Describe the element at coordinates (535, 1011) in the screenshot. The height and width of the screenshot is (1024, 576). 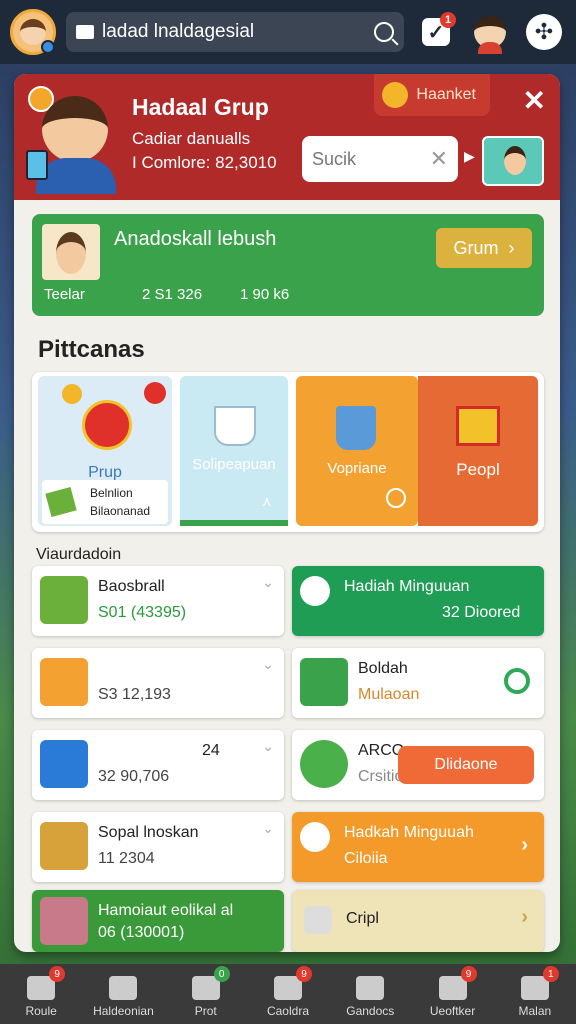
I see `nav-label: Malan` at that location.